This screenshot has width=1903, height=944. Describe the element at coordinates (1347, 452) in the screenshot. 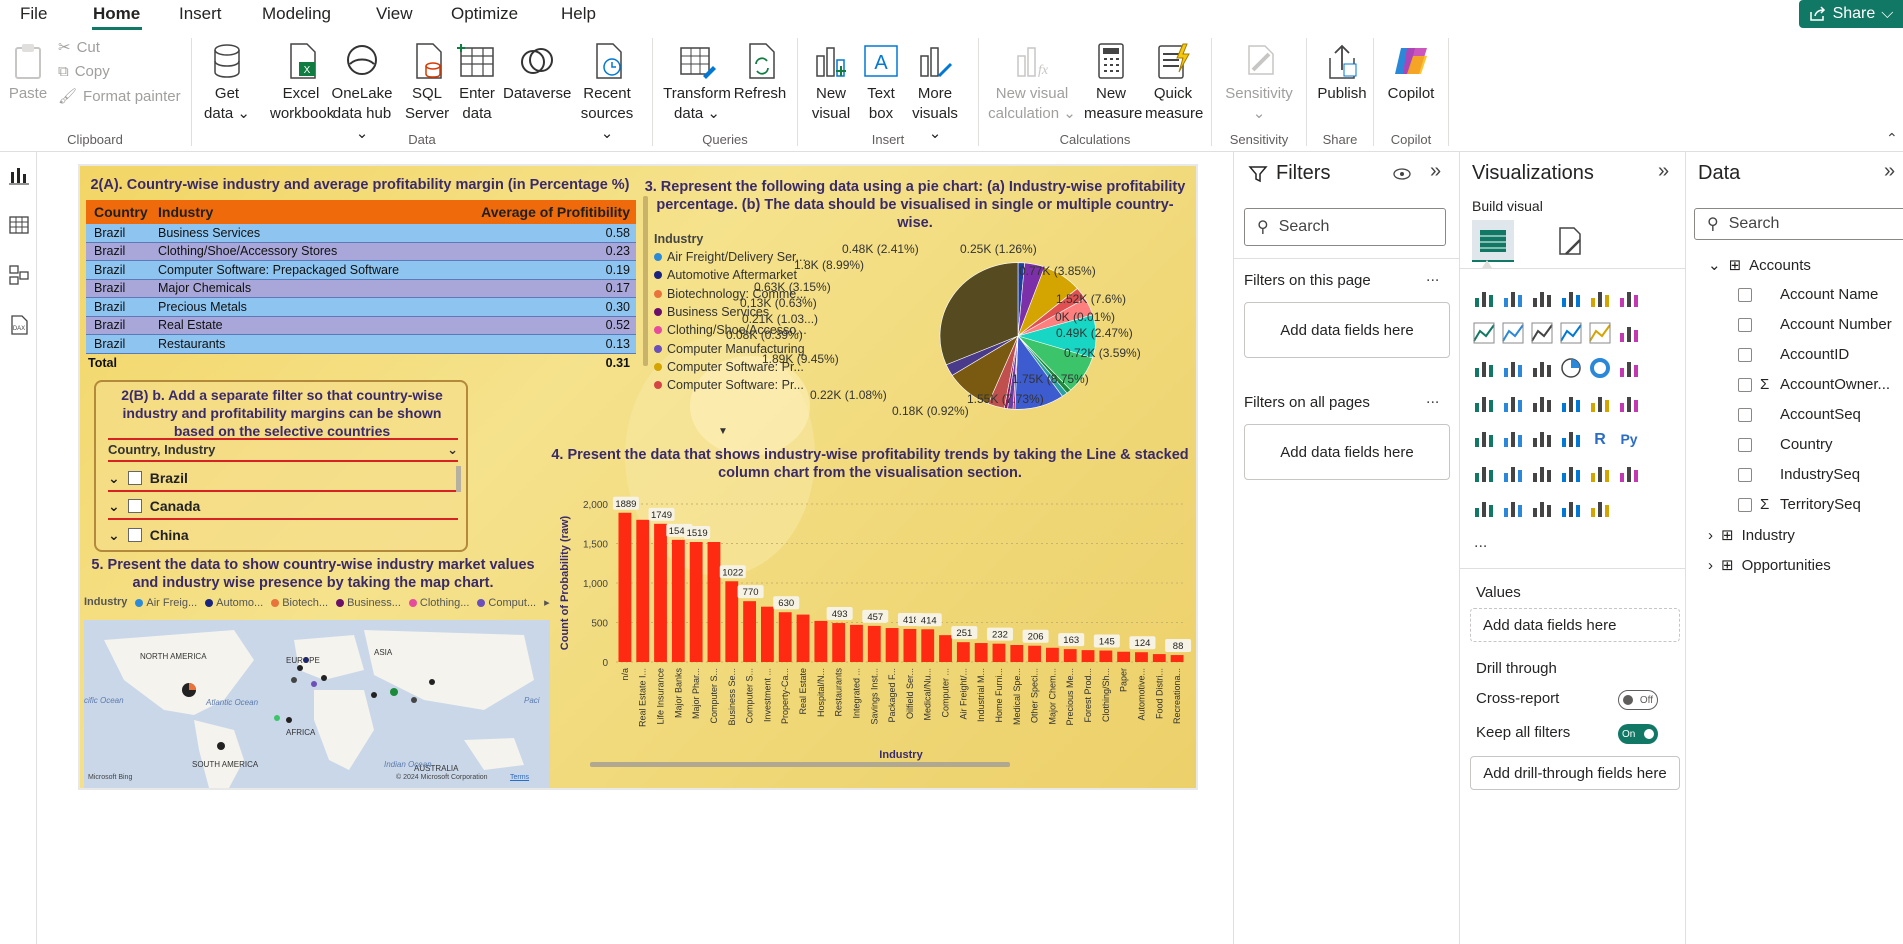

I see `filters-all-pages-drop: Add data fields here` at that location.